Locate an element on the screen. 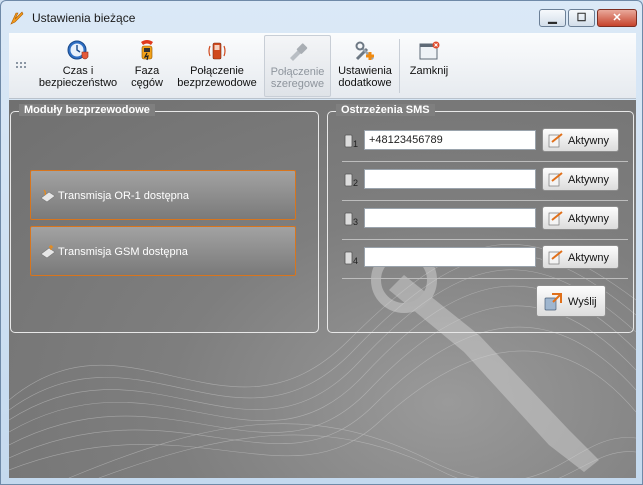 This screenshot has width=643, height=485. or1-transmission-label: Transmisja OR-1 dostępna is located at coordinates (124, 196).